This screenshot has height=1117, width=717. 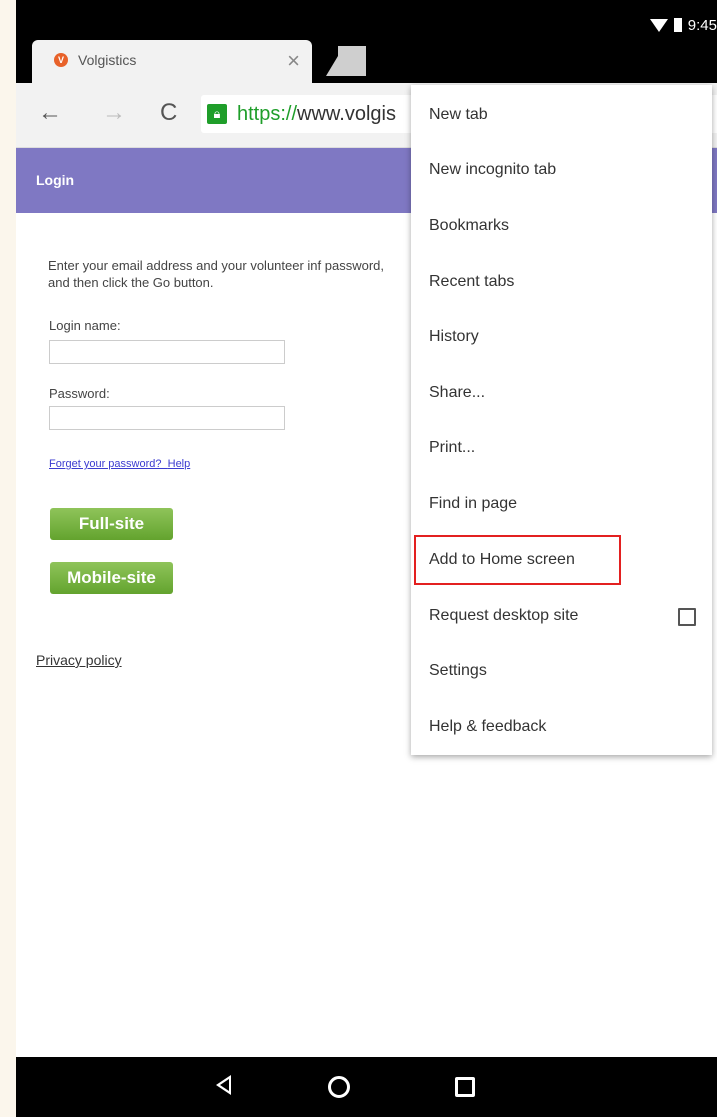 I want to click on url-text: https://www.volgis, so click(x=316, y=114).